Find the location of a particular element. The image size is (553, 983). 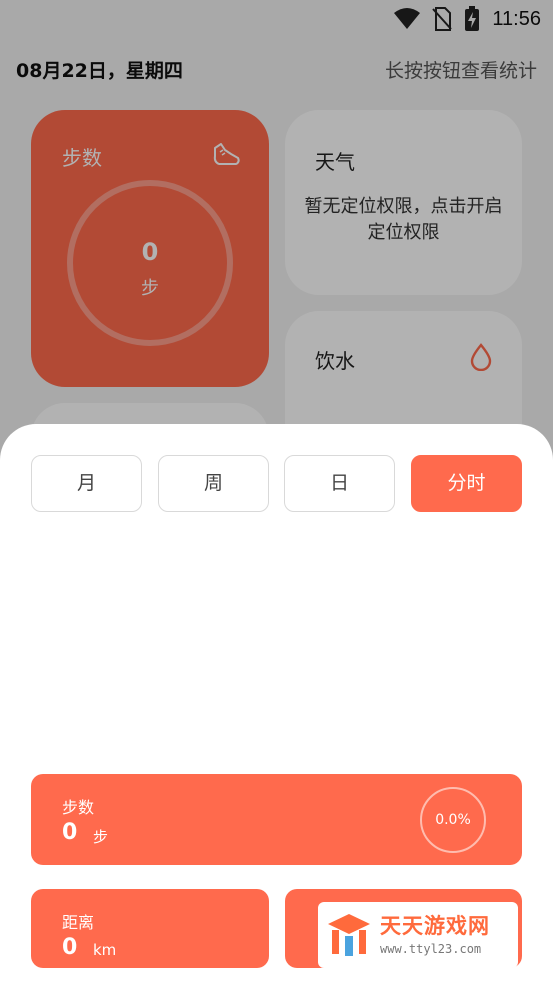

watermark-logo-icon is located at coordinates (349, 935).